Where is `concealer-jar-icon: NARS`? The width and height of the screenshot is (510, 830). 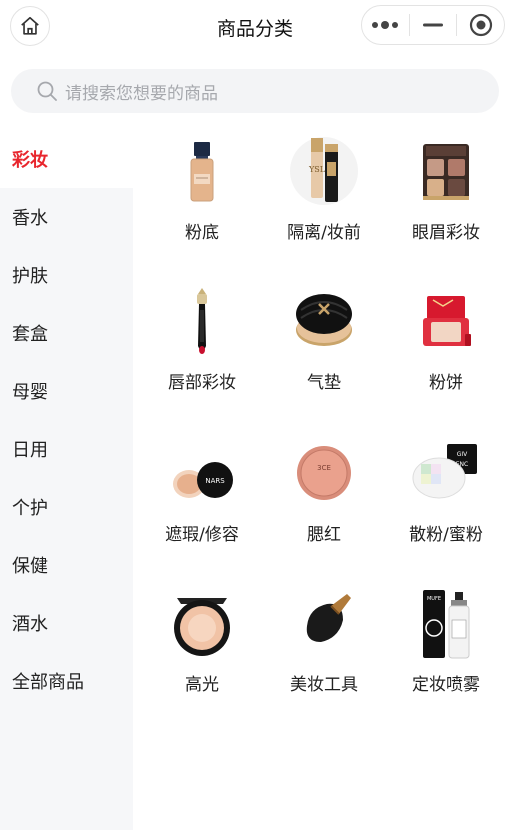
concealer-jar-icon: NARS is located at coordinates (203, 480).